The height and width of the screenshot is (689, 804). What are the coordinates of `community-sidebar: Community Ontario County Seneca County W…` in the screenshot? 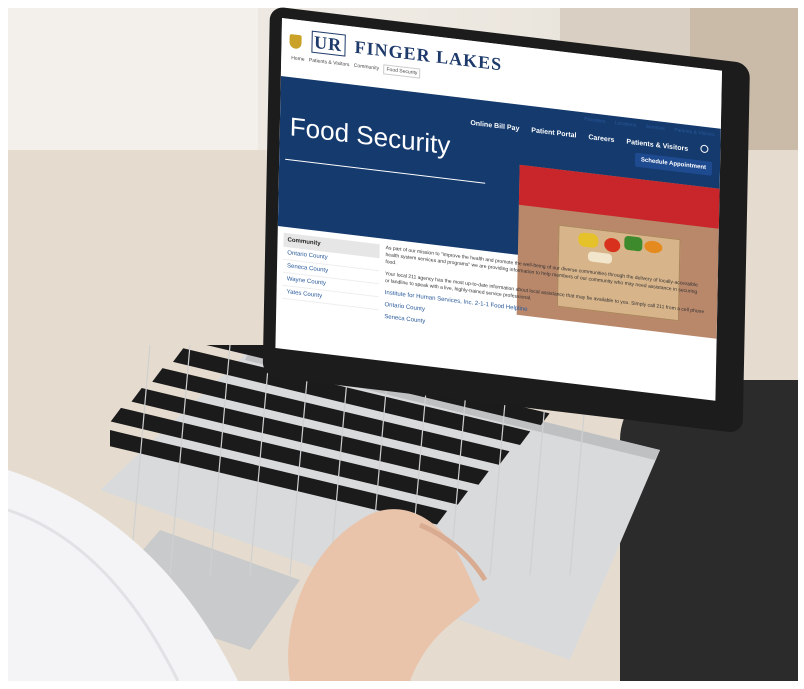 It's located at (330, 288).